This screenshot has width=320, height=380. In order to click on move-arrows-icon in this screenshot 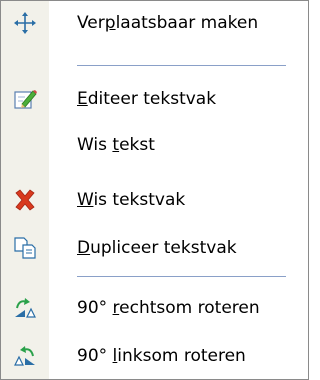, I will do `click(25, 23)`.